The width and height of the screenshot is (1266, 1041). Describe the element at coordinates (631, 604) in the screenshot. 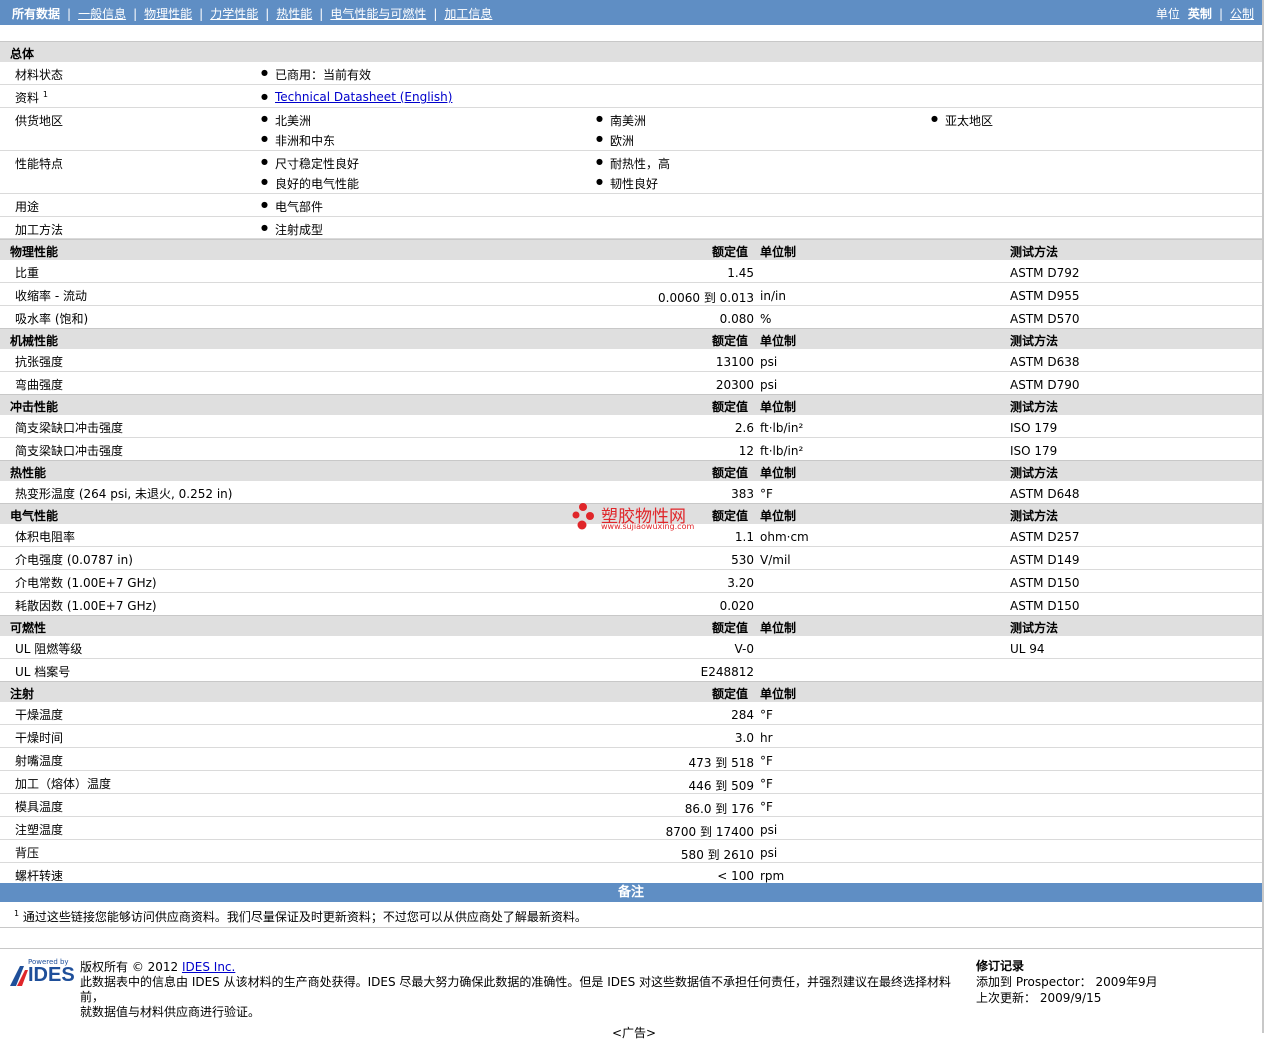

I see `property-row: 耗散因数 (1.00E+7 GHz) 0.020 ASTM D150` at that location.